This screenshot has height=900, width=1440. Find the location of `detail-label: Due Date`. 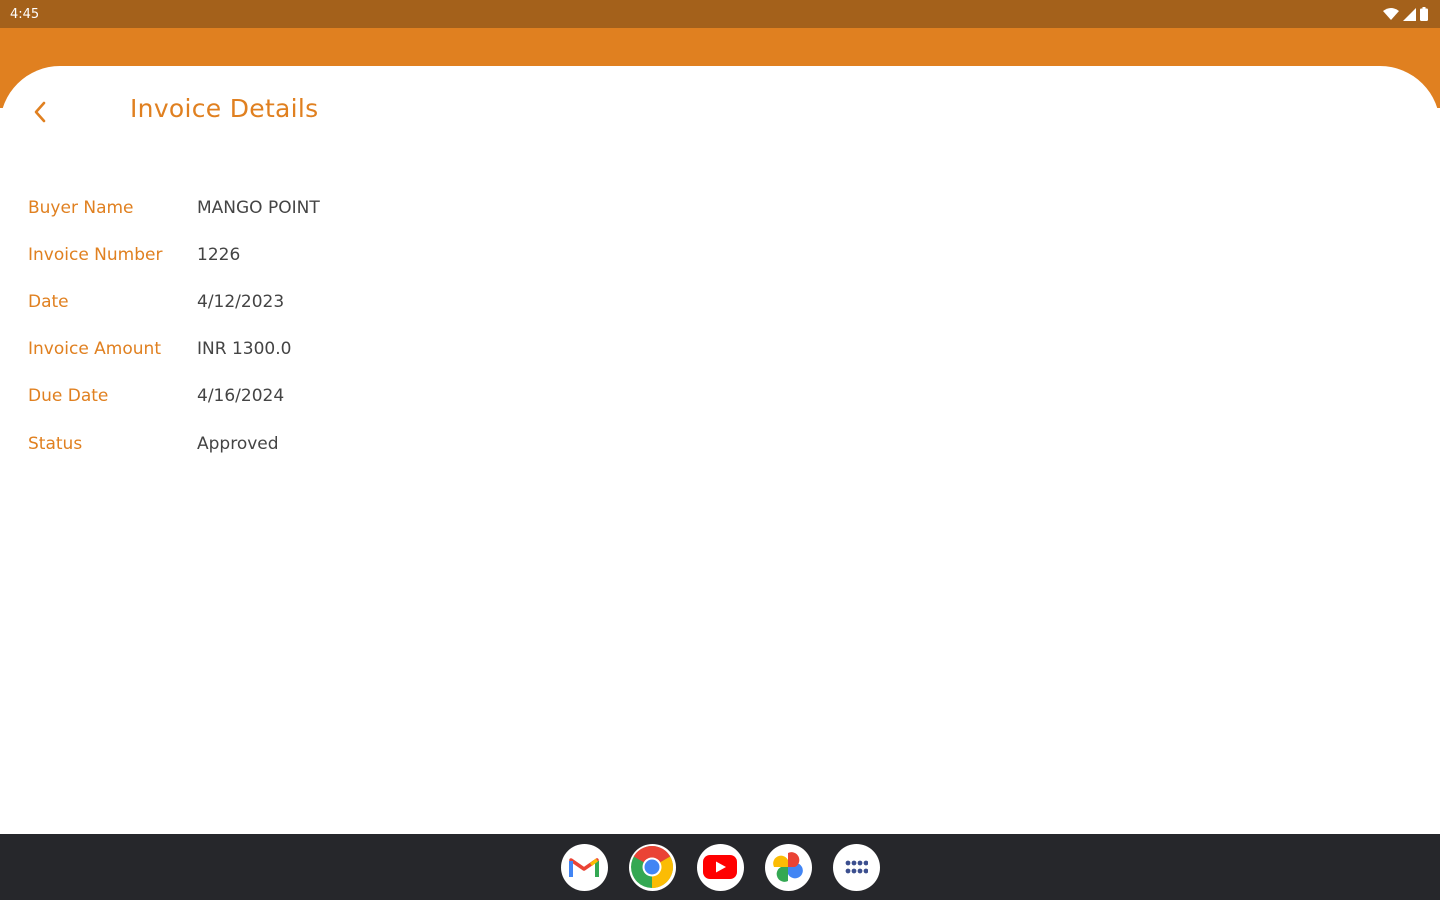

detail-label: Due Date is located at coordinates (68, 396).